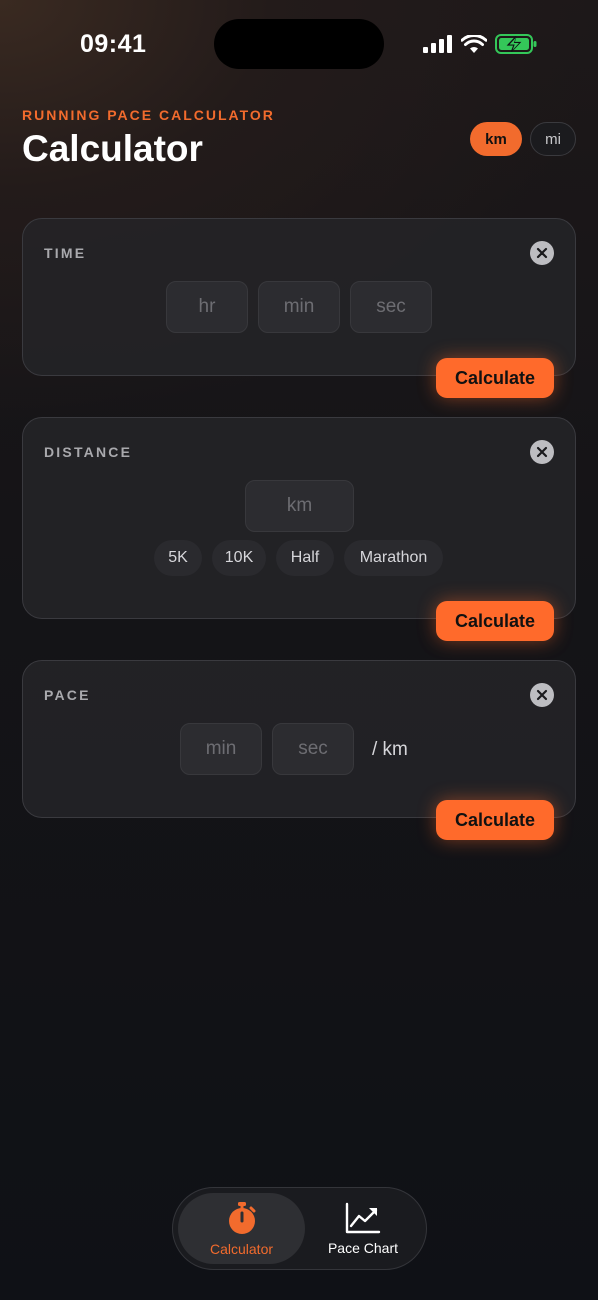 The height and width of the screenshot is (1300, 598). I want to click on pace-seconds-input, so click(313, 749).